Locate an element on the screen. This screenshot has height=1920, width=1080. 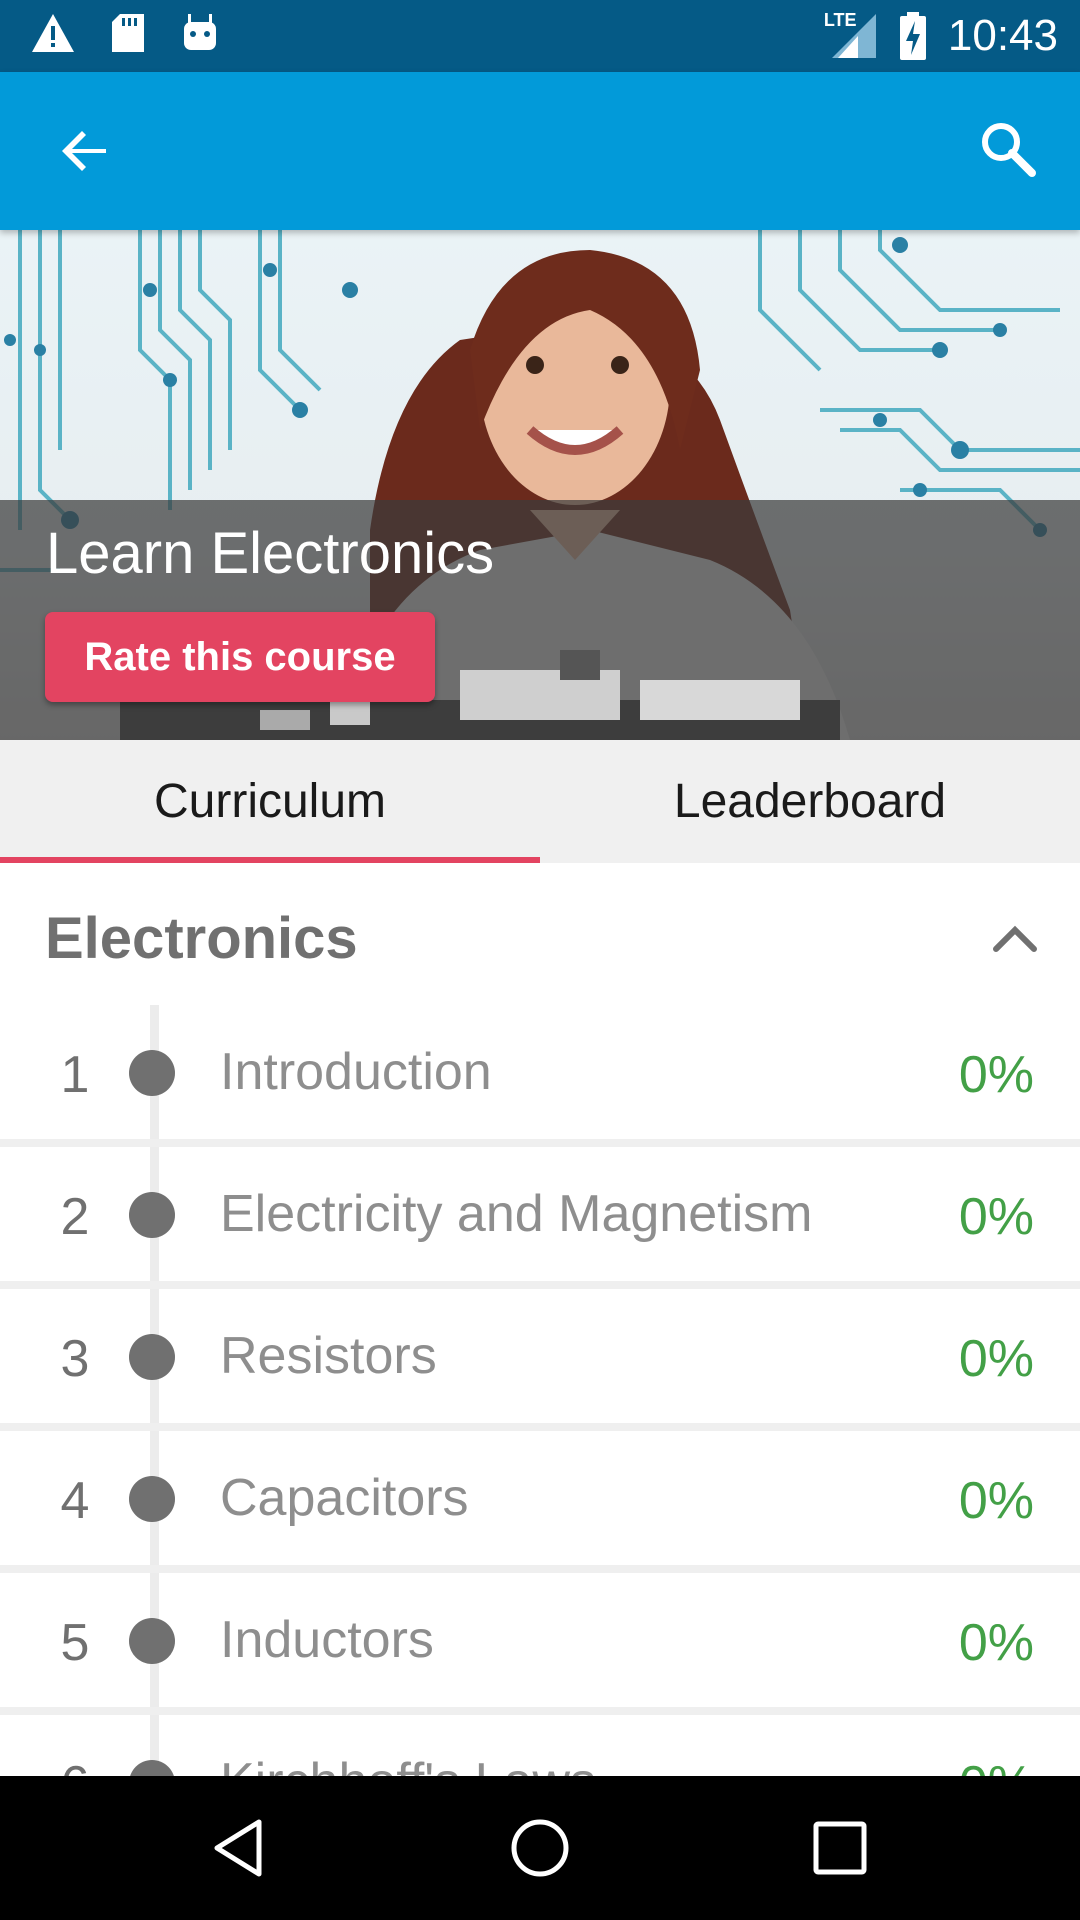
chevron-up-icon is located at coordinates (1015, 938).